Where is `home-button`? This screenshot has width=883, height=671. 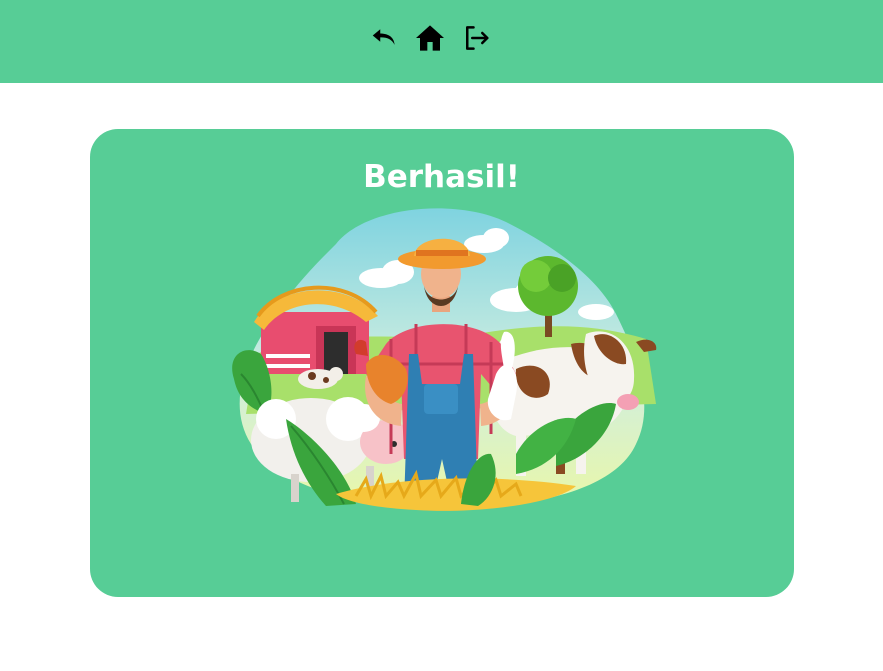
home-button is located at coordinates (430, 38).